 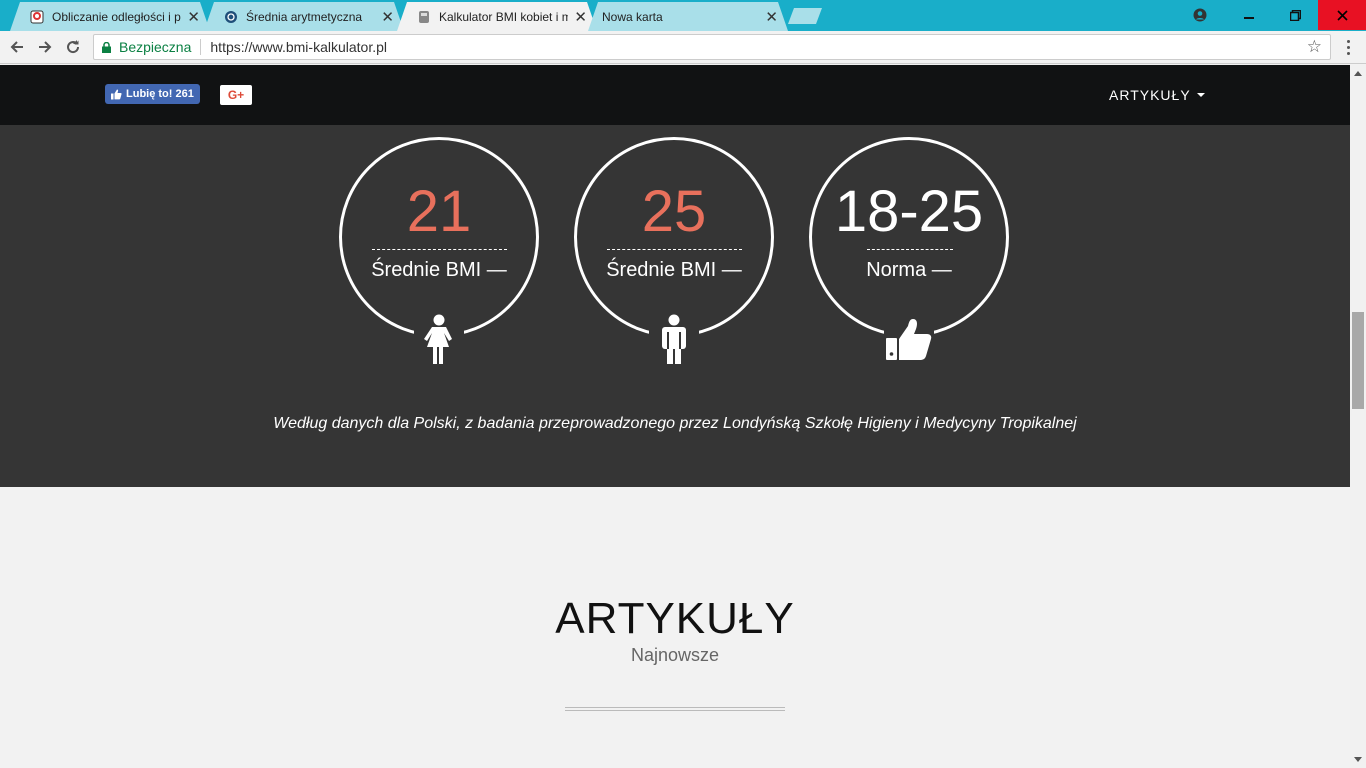 What do you see at coordinates (160, 94) in the screenshot?
I see `facebook-like-label: Lubię to! 261` at bounding box center [160, 94].